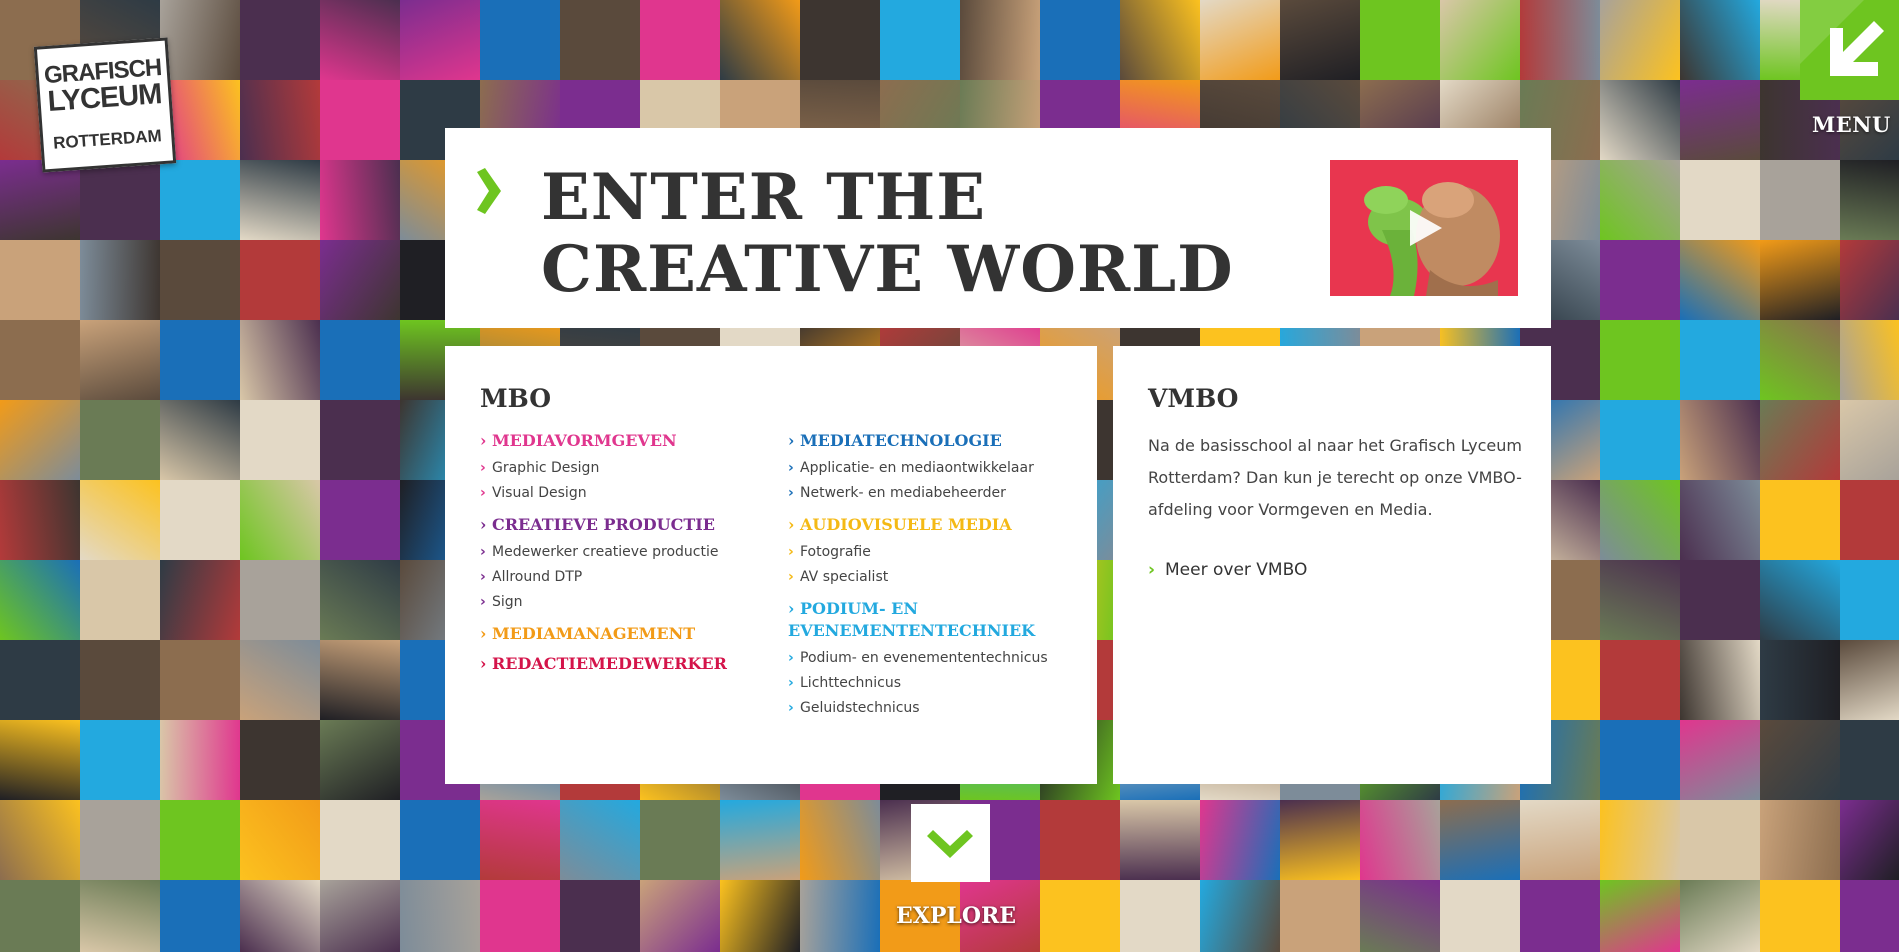 The image size is (1899, 952). Describe the element at coordinates (1424, 228) in the screenshot. I see `video-thumbnail` at that location.